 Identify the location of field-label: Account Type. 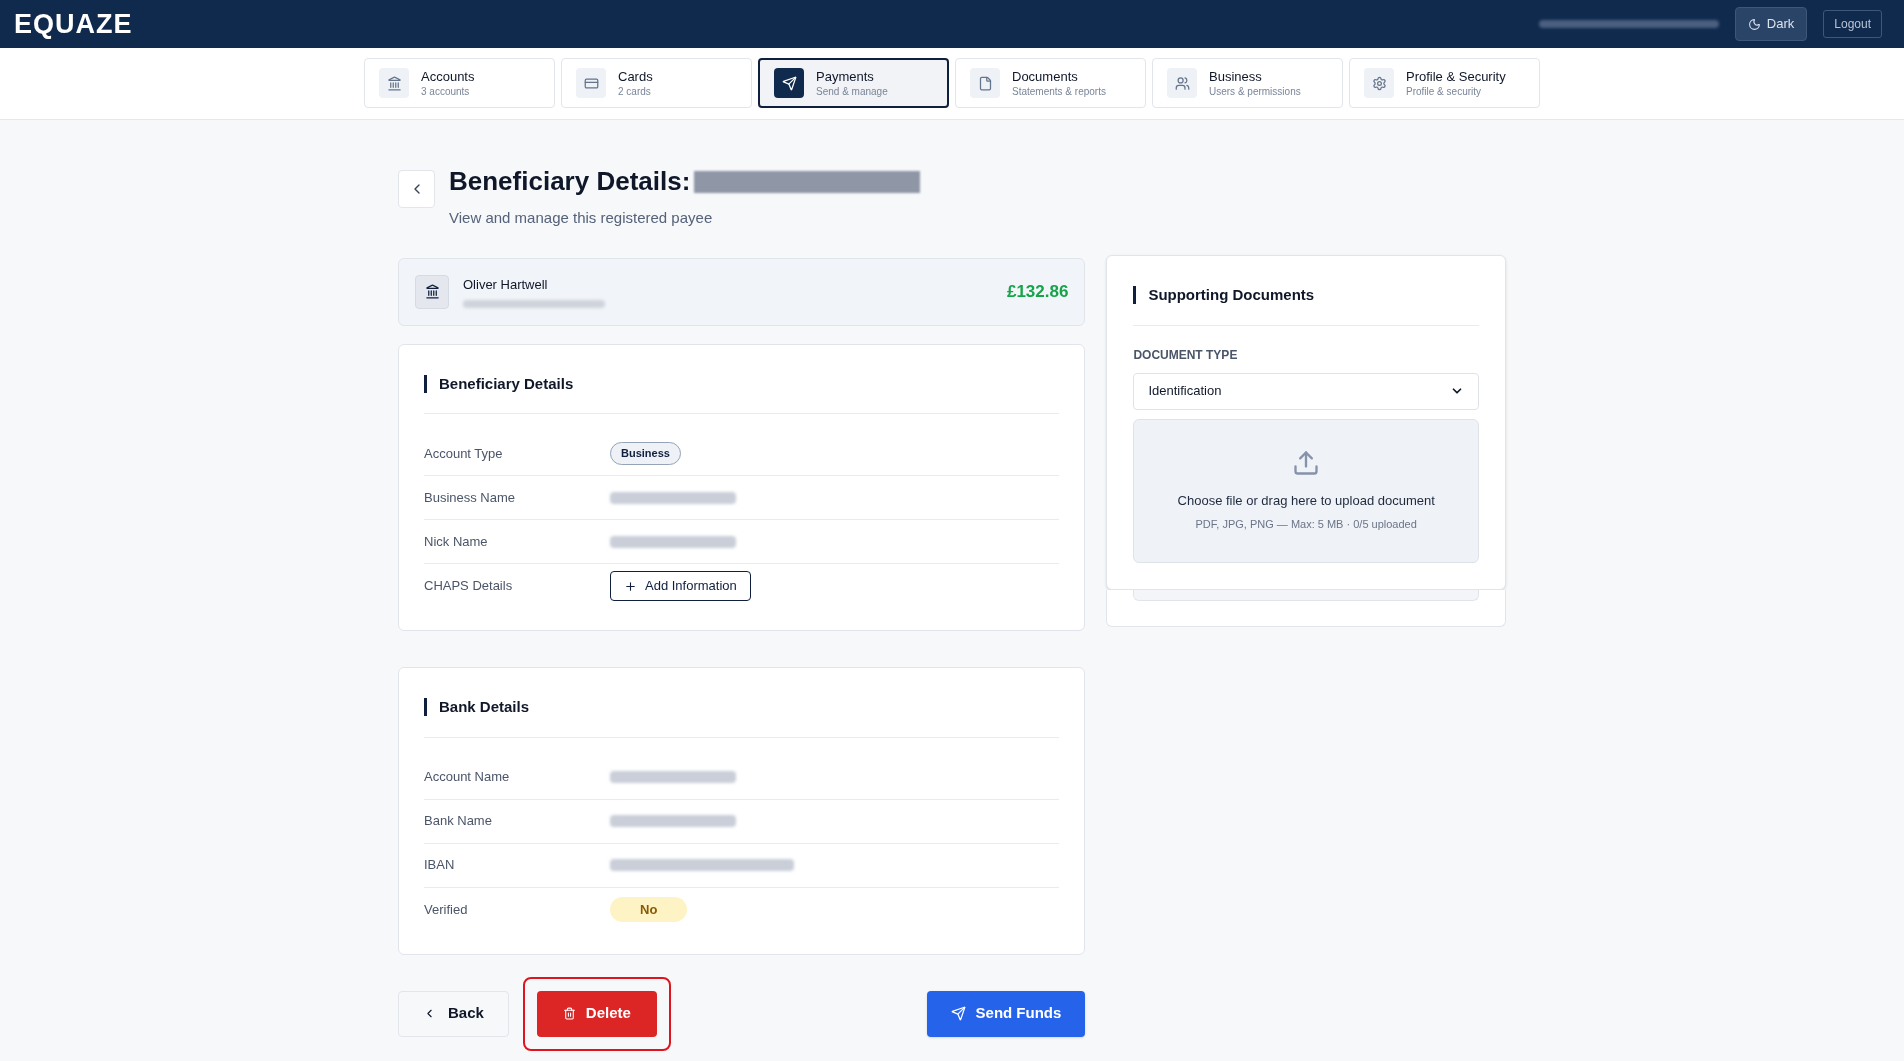
(464, 453).